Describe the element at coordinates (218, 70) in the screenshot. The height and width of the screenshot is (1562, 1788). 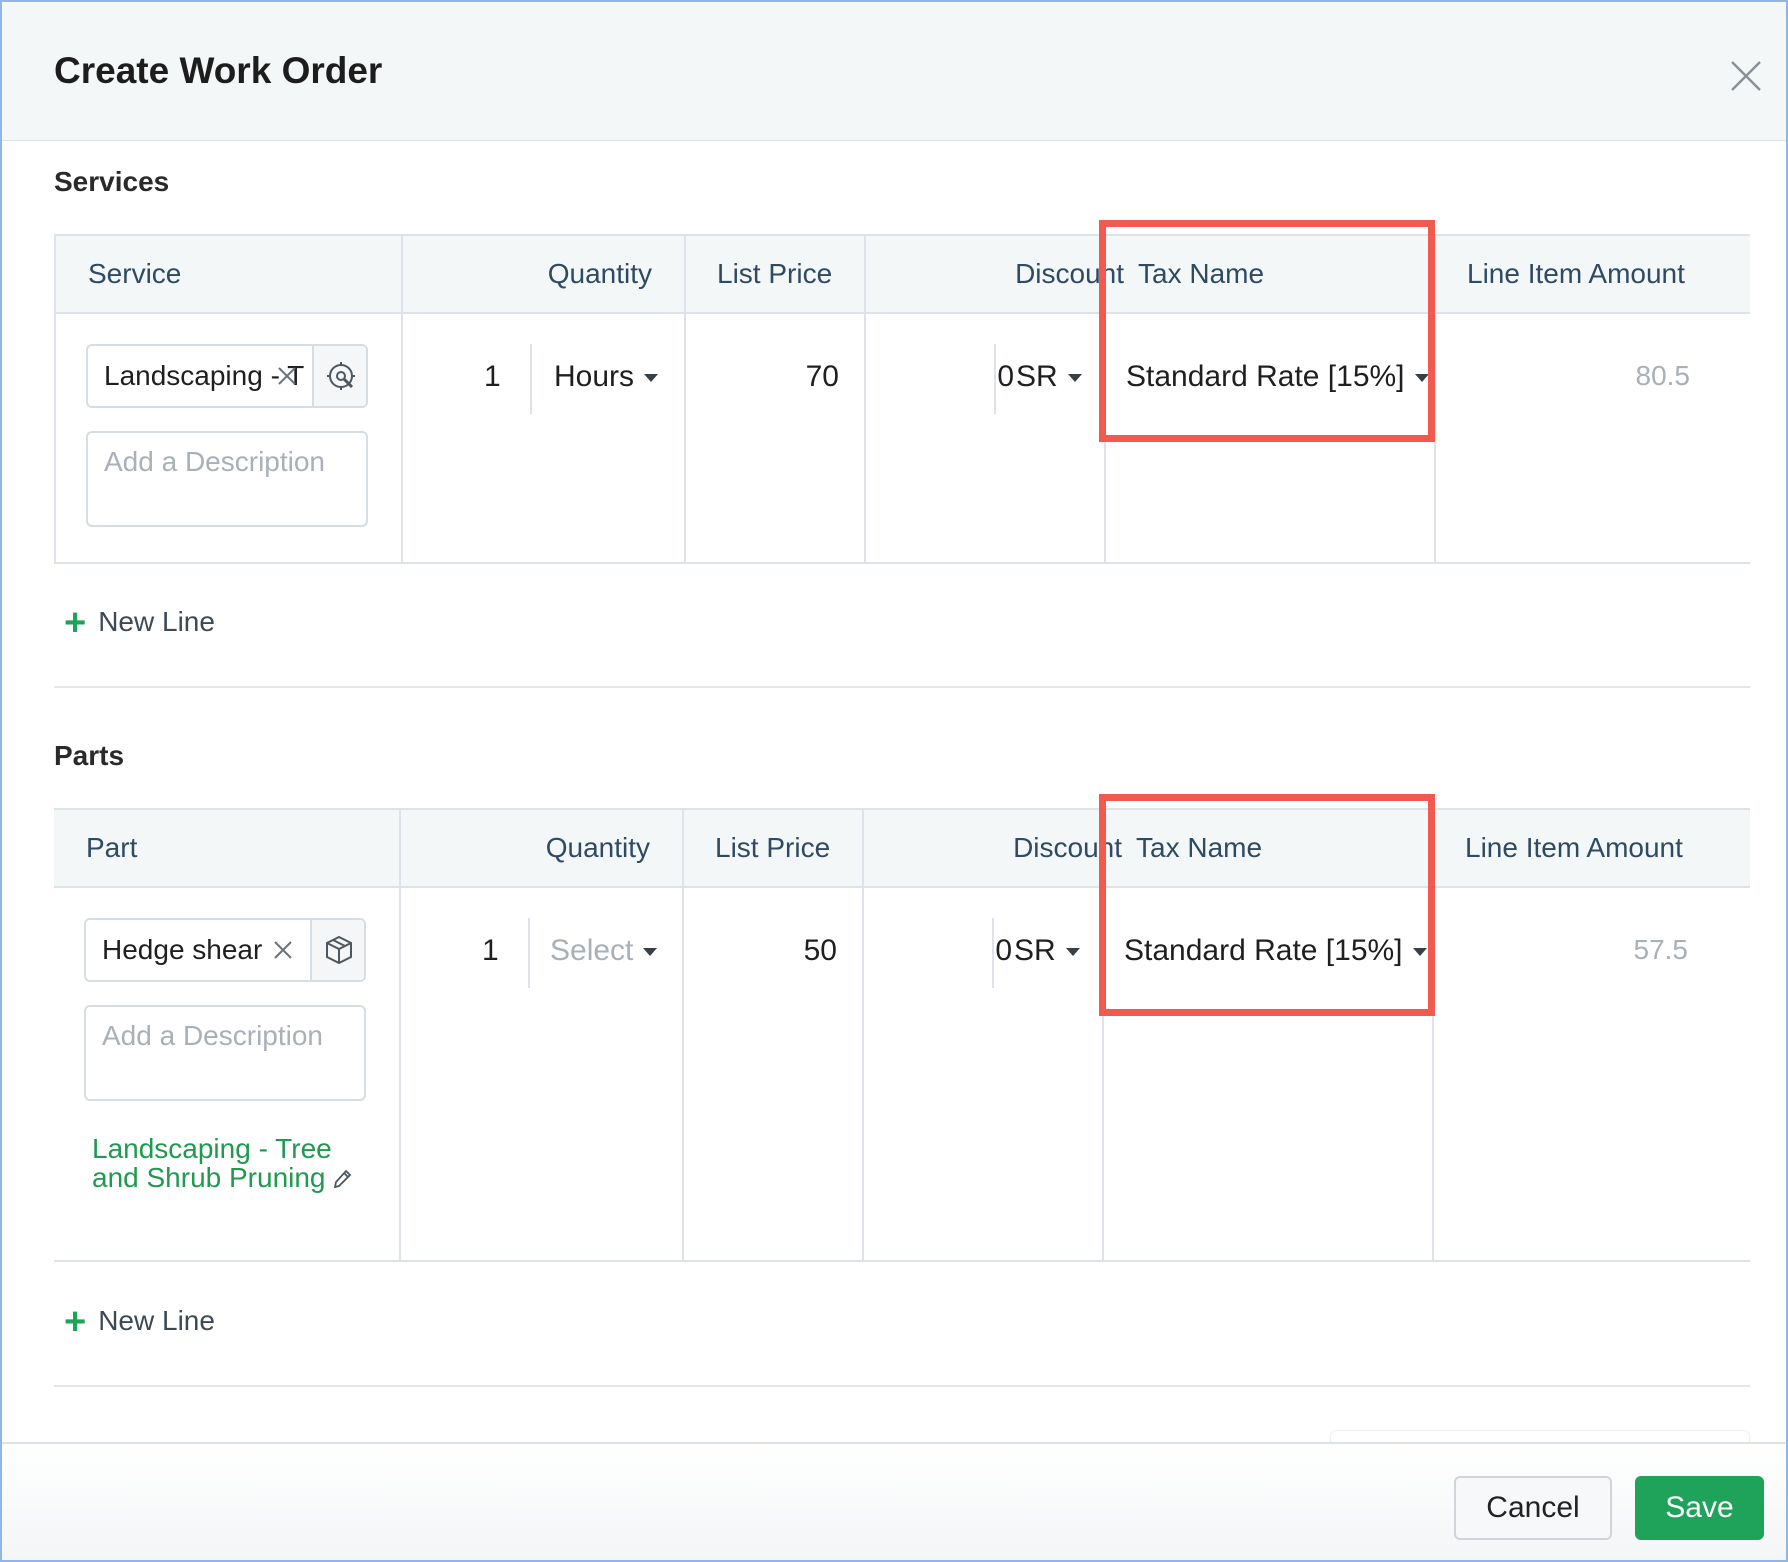
I see `modal-title: Create Work Order` at that location.